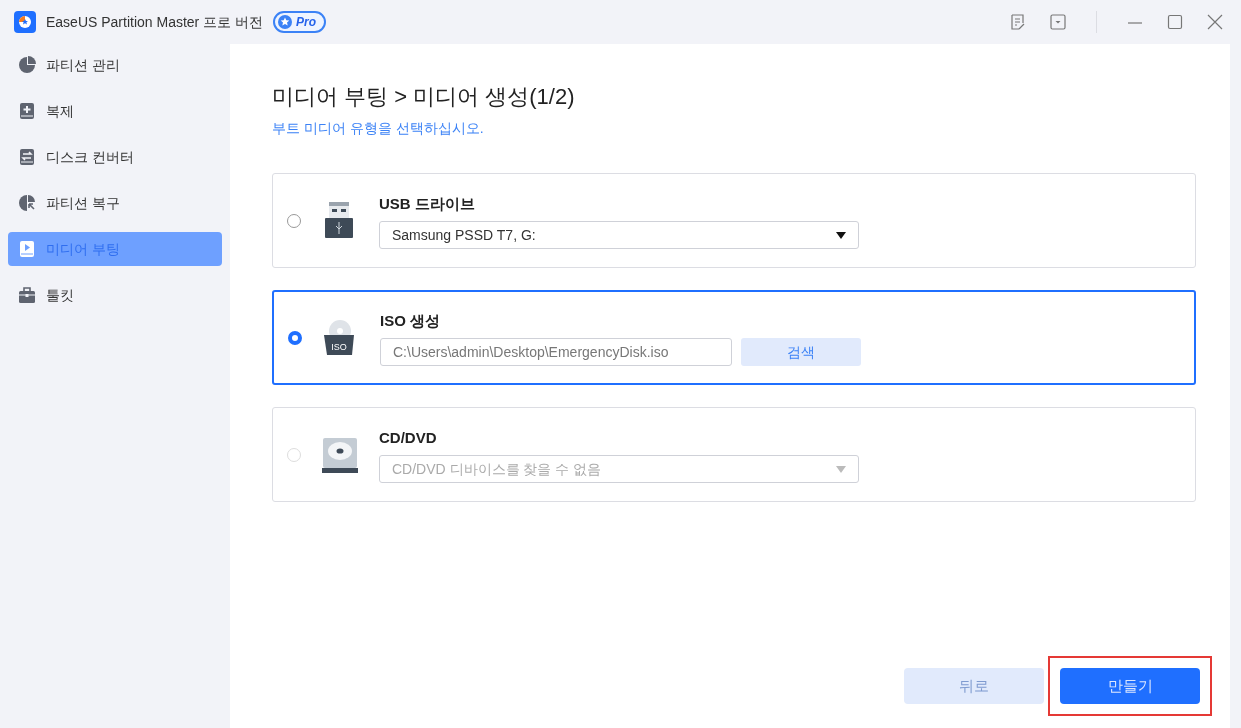 The width and height of the screenshot is (1241, 728). Describe the element at coordinates (424, 97) in the screenshot. I see `page-heading: 미디어 부팅 > 미디어 생성(1/2)` at that location.